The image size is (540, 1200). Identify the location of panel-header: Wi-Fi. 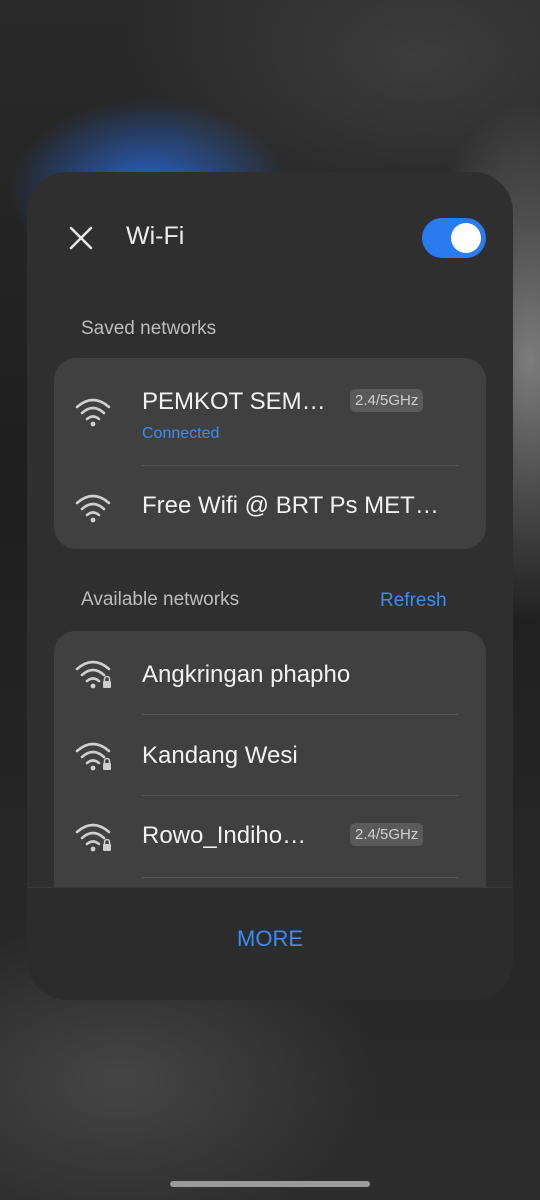
(270, 237).